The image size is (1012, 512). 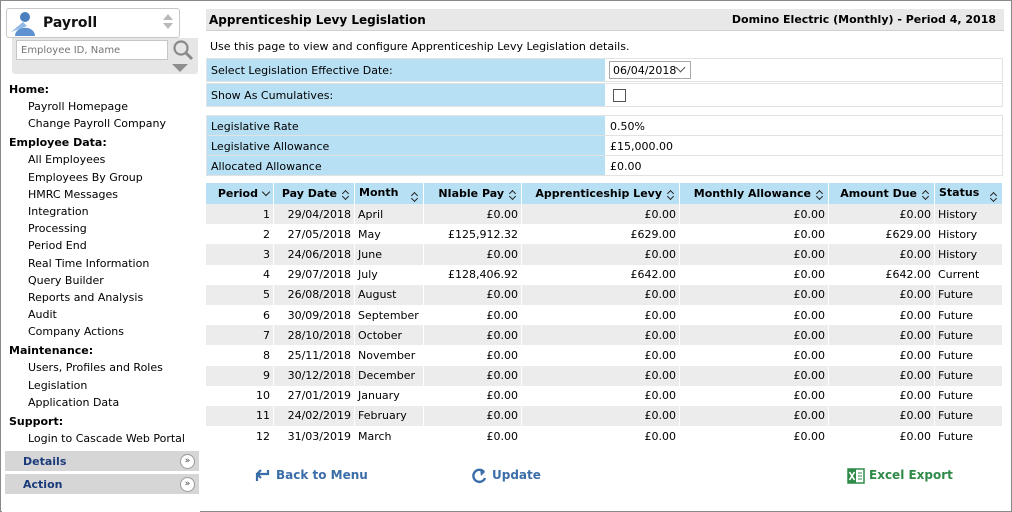 I want to click on cell-period: 11, so click(x=240, y=416).